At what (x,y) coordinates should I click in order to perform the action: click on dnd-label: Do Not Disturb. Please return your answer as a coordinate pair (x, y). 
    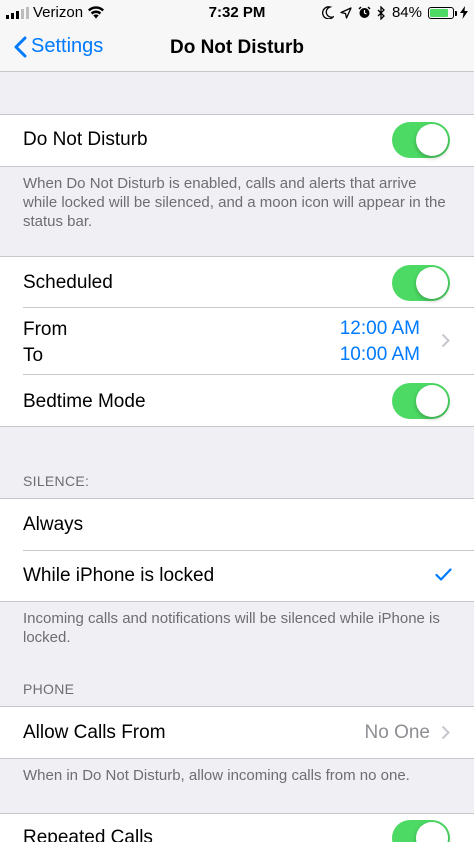
    Looking at the image, I should click on (85, 139).